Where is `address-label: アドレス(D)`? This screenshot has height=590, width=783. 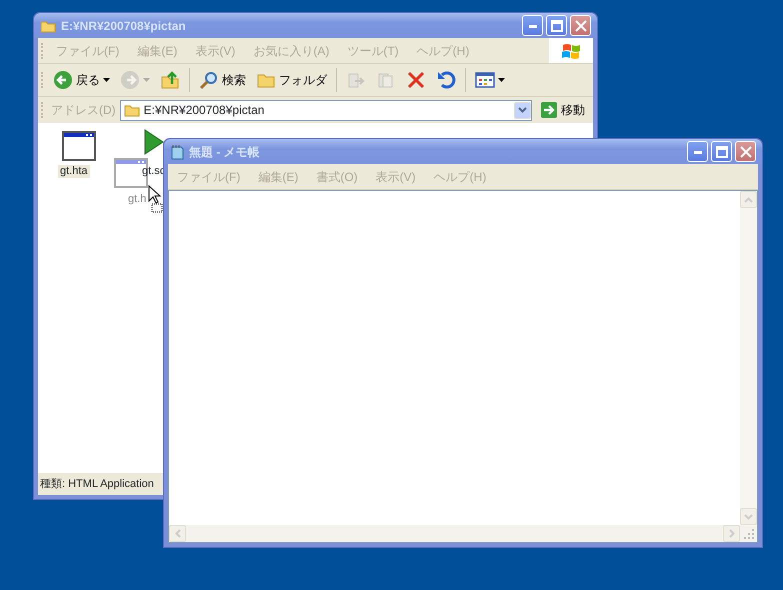
address-label: アドレス(D) is located at coordinates (83, 110).